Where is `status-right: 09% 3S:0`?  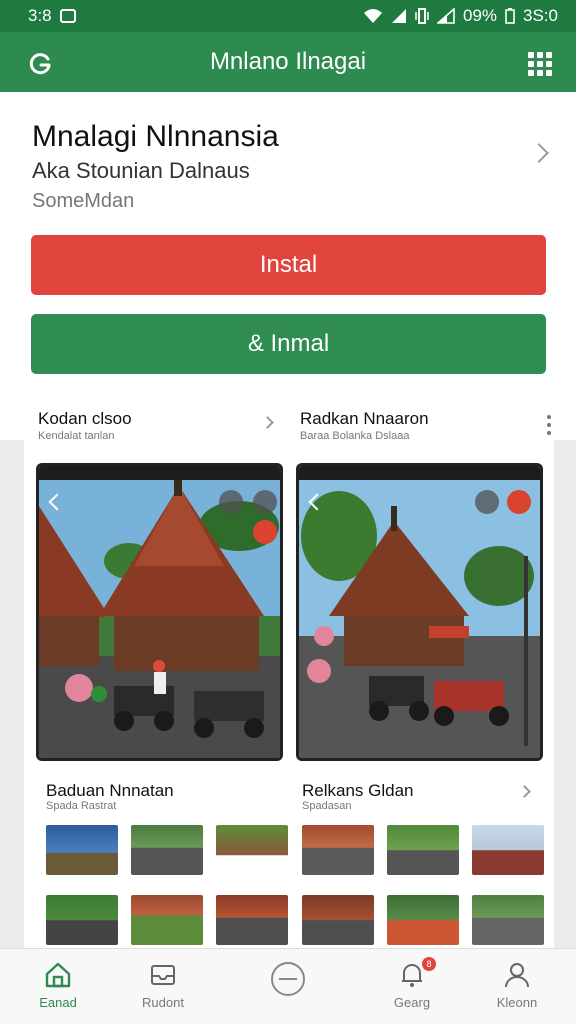 status-right: 09% 3S:0 is located at coordinates (460, 16).